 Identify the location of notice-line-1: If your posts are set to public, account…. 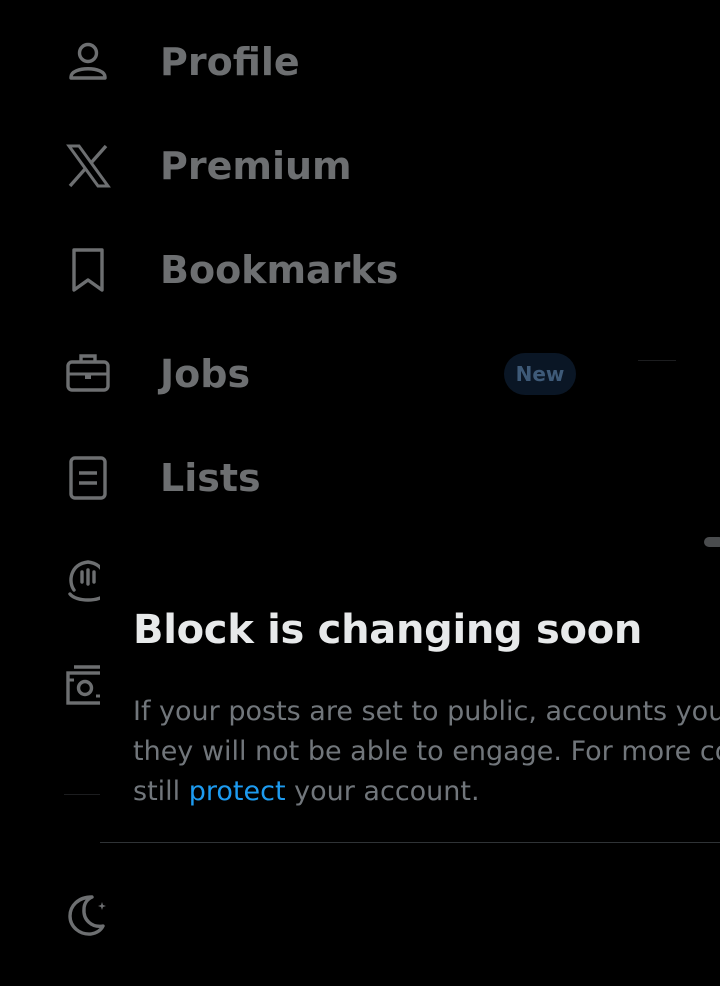
(426, 711).